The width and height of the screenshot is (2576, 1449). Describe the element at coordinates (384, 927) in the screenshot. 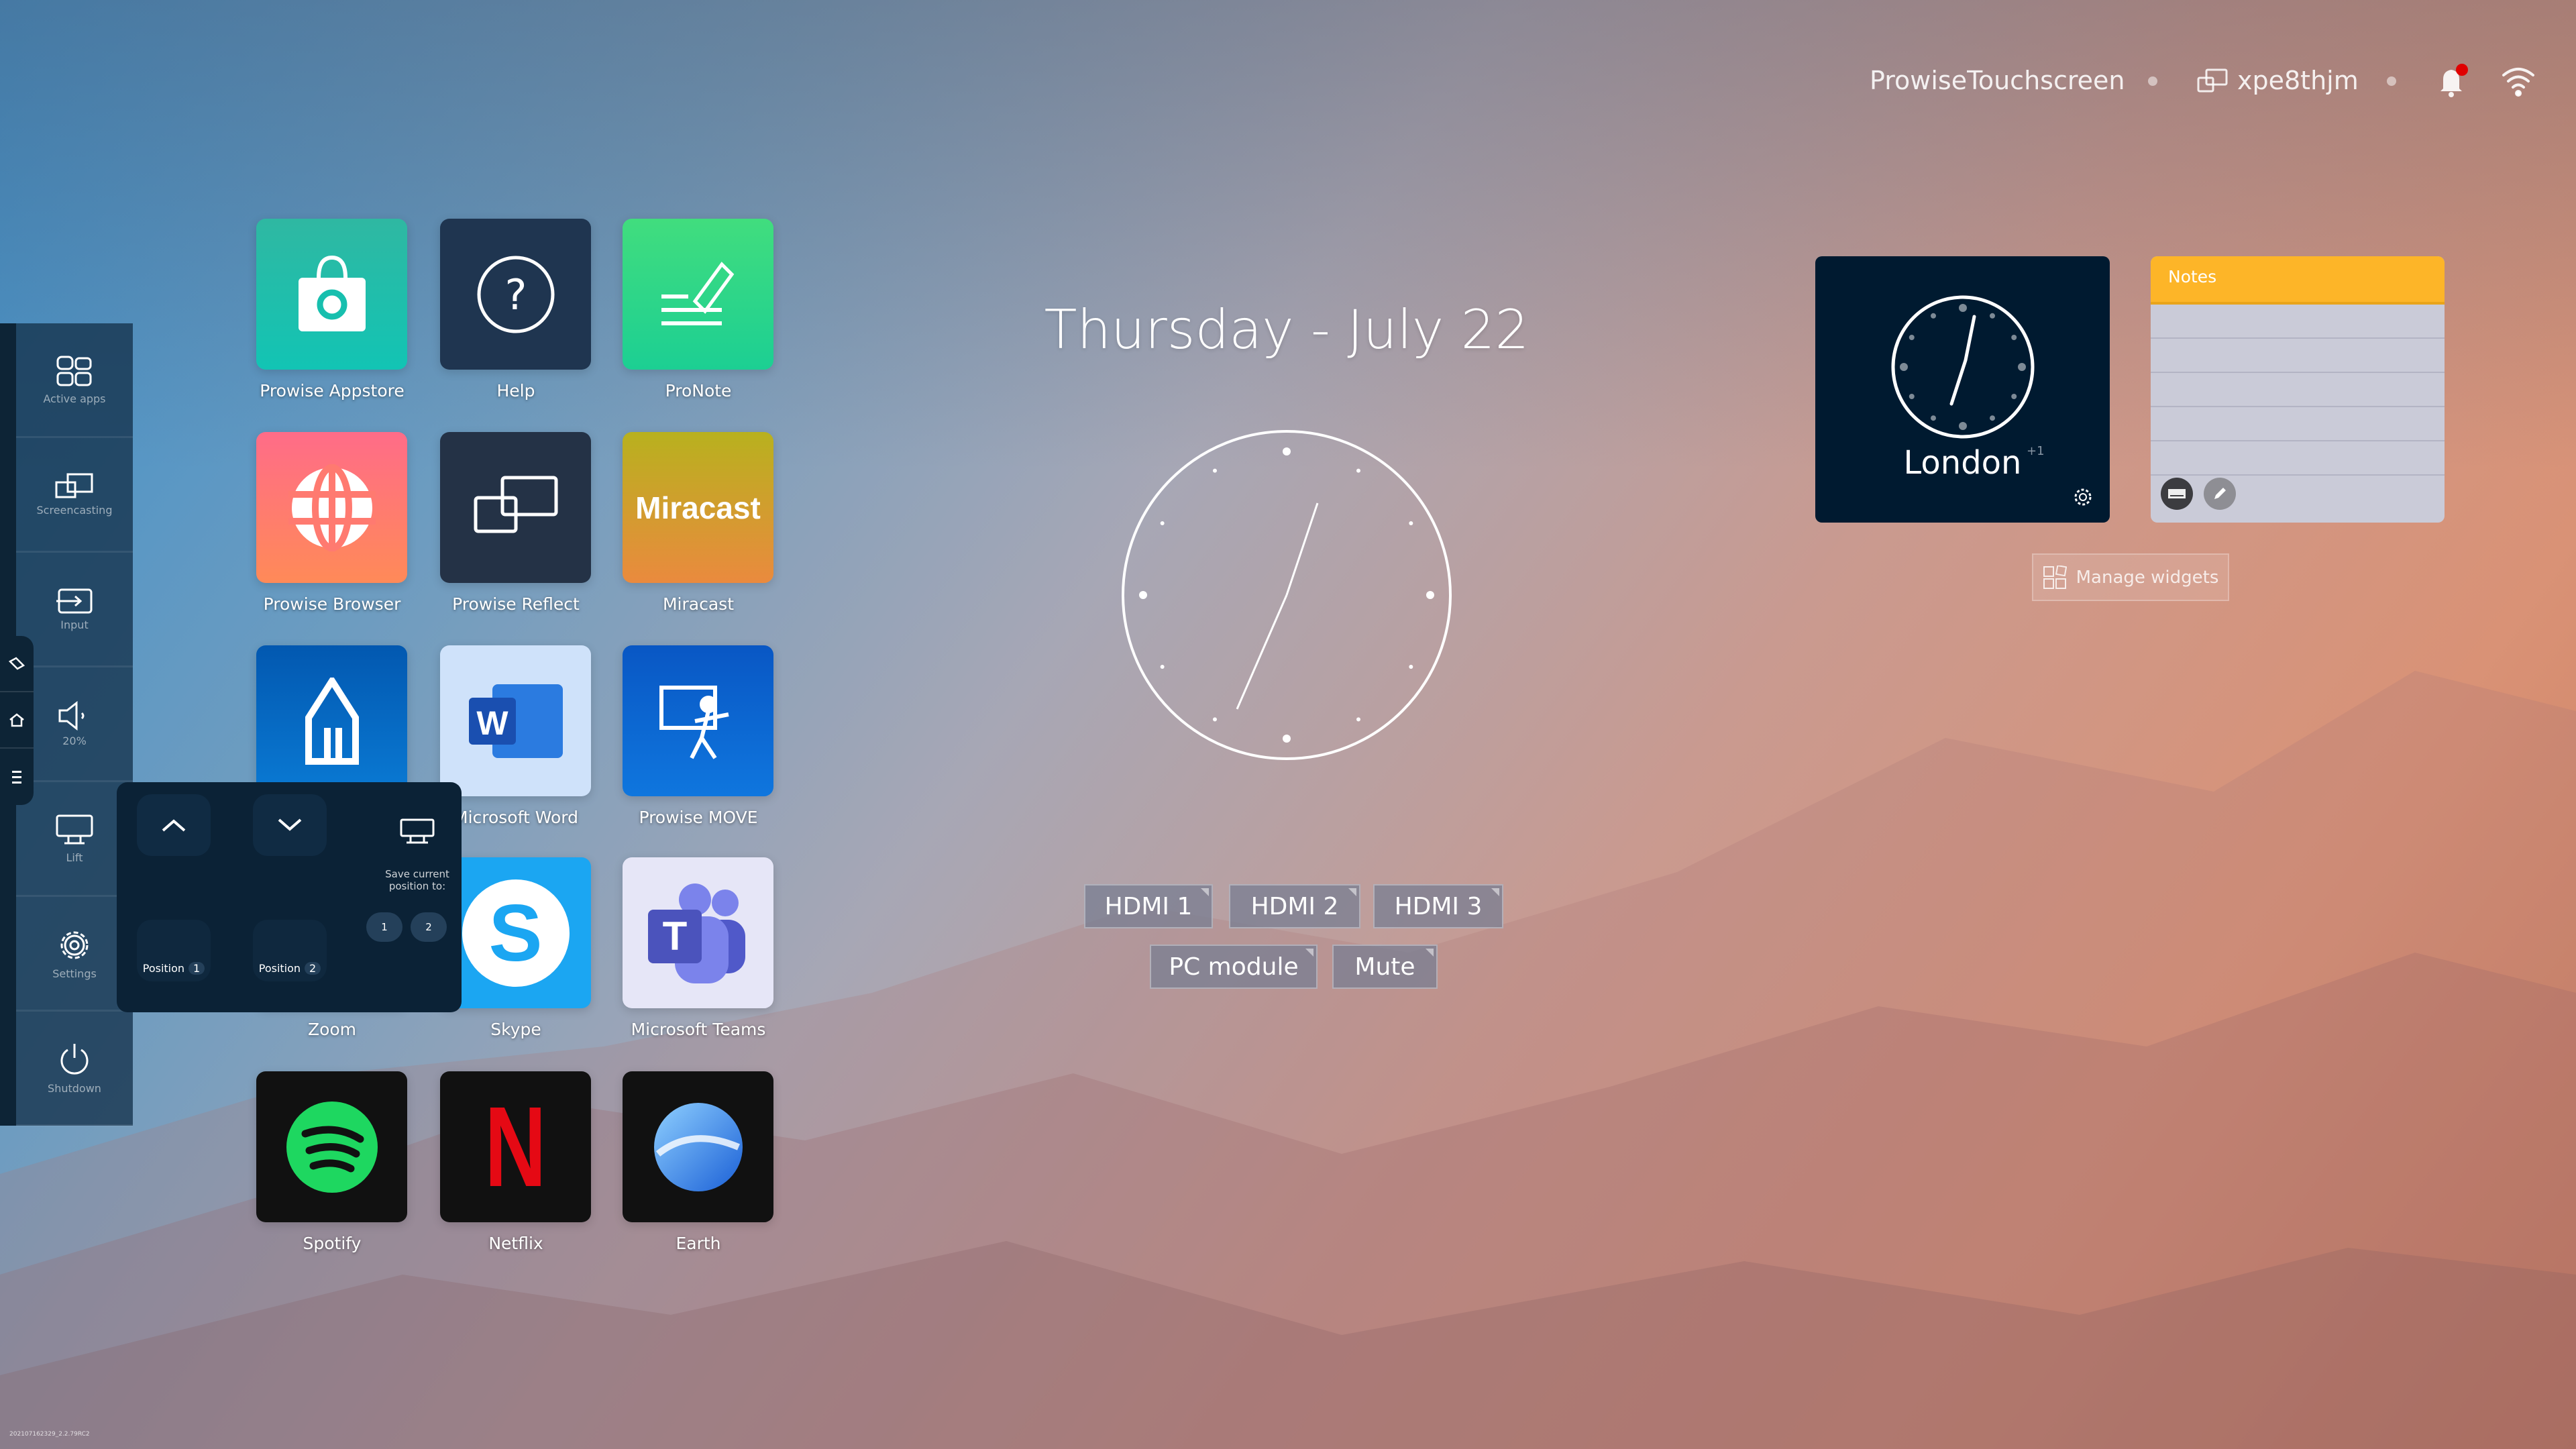

I see `save-position-1-button: 1` at that location.